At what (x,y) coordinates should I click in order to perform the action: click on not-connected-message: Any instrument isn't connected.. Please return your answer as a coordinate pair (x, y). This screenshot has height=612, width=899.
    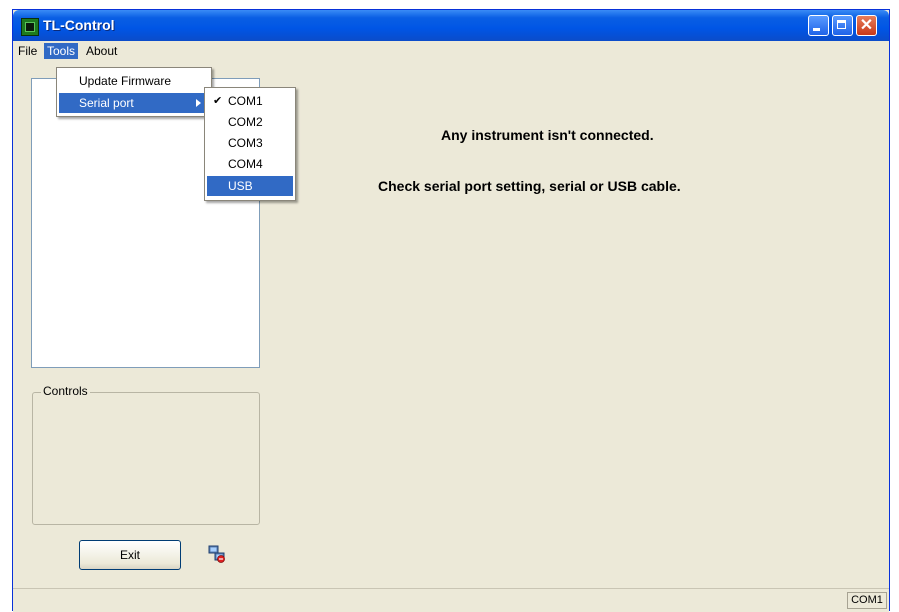
    Looking at the image, I should click on (547, 135).